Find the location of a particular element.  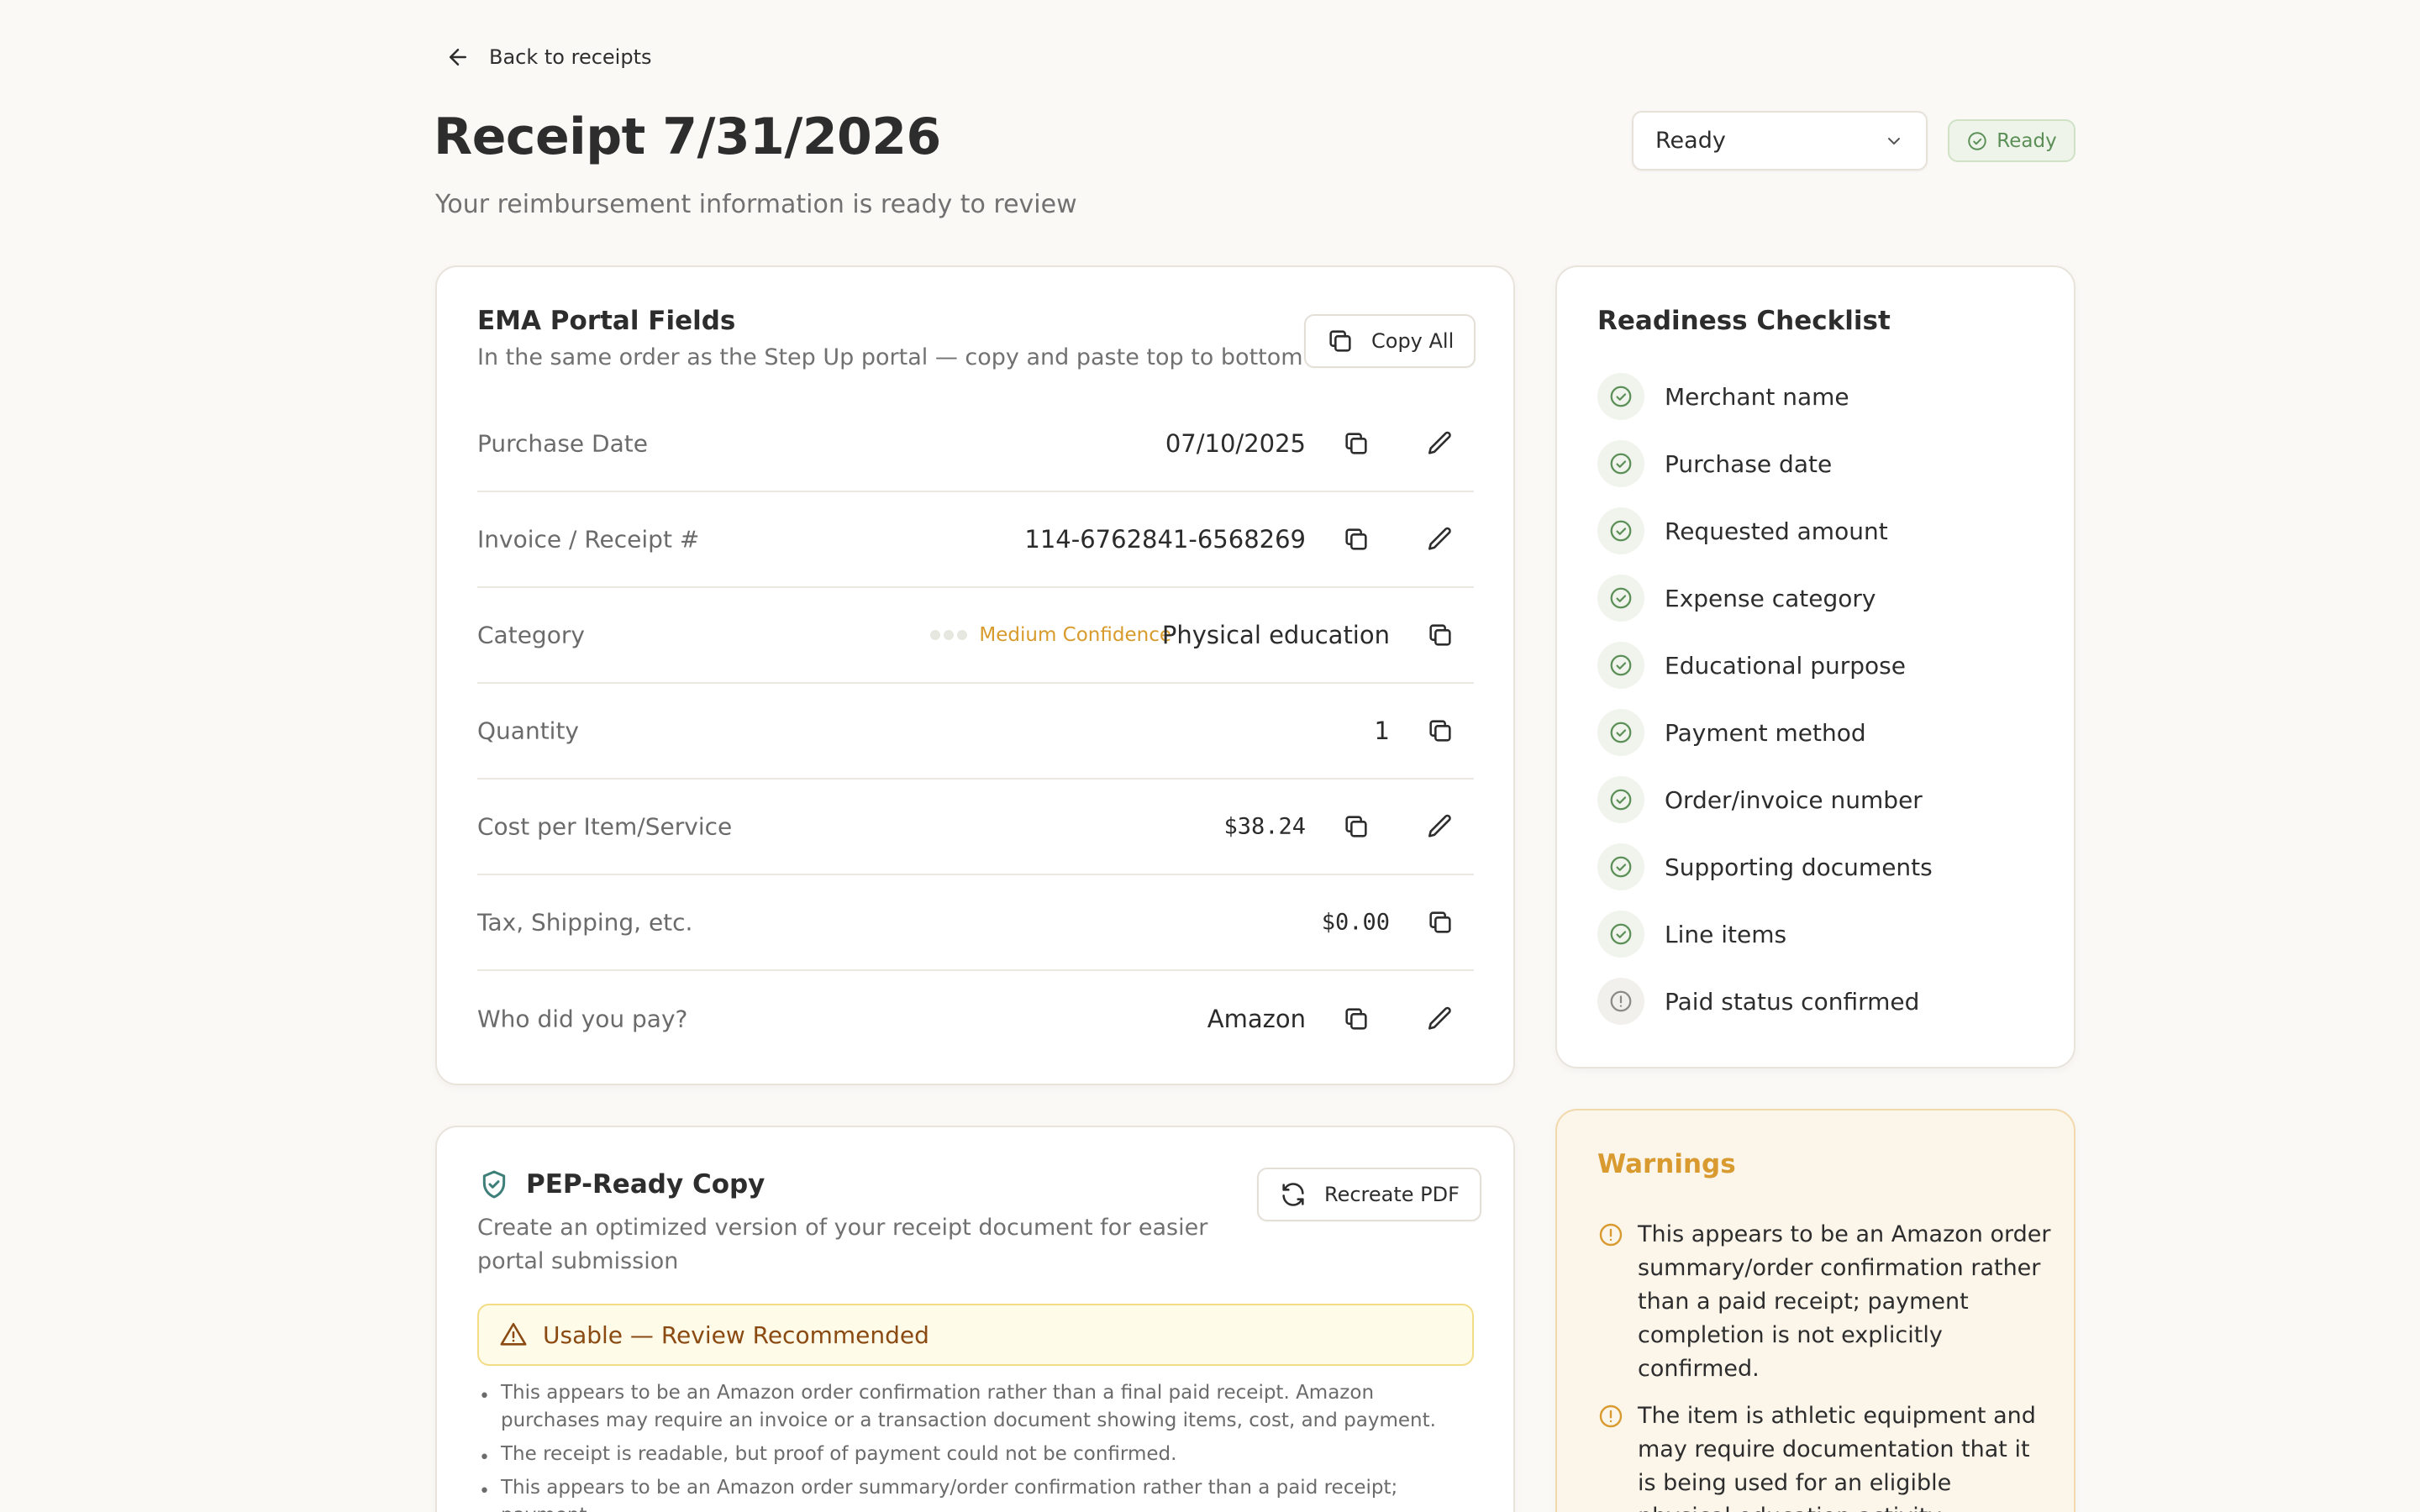

checklist-item-label: Educational purpose is located at coordinates (1786, 665).